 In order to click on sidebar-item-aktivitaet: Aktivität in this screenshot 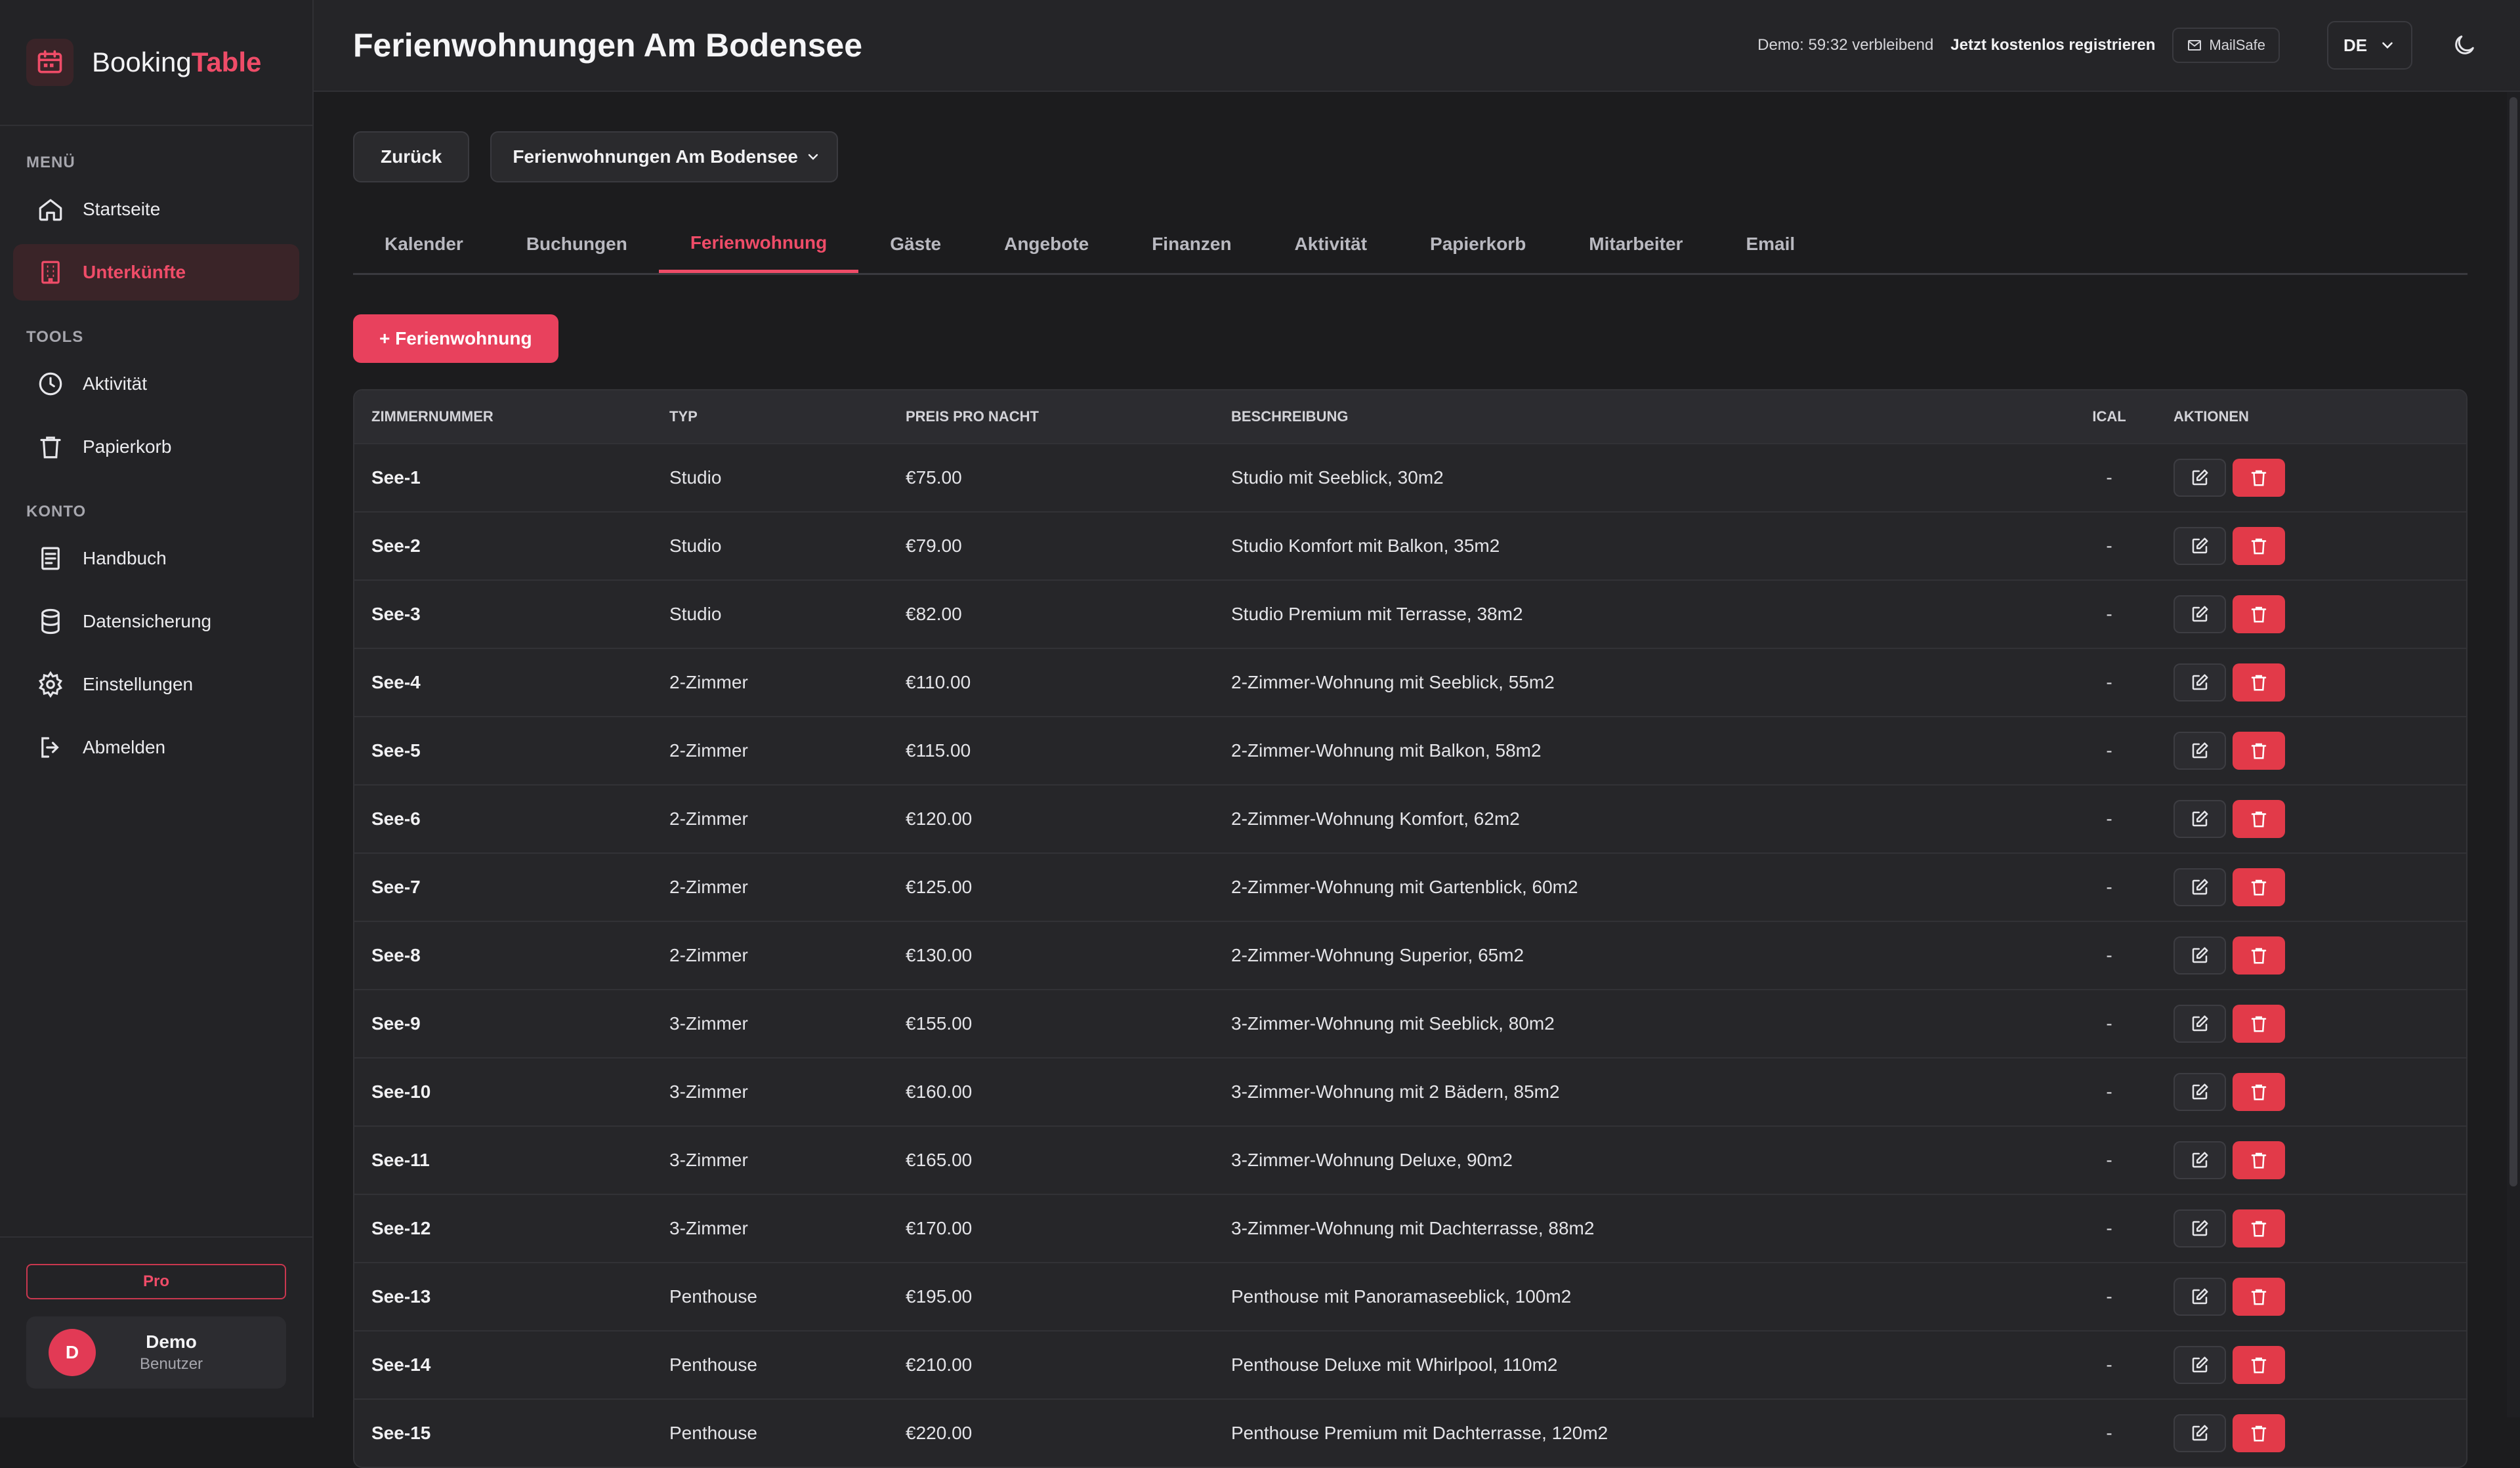, I will do `click(156, 384)`.